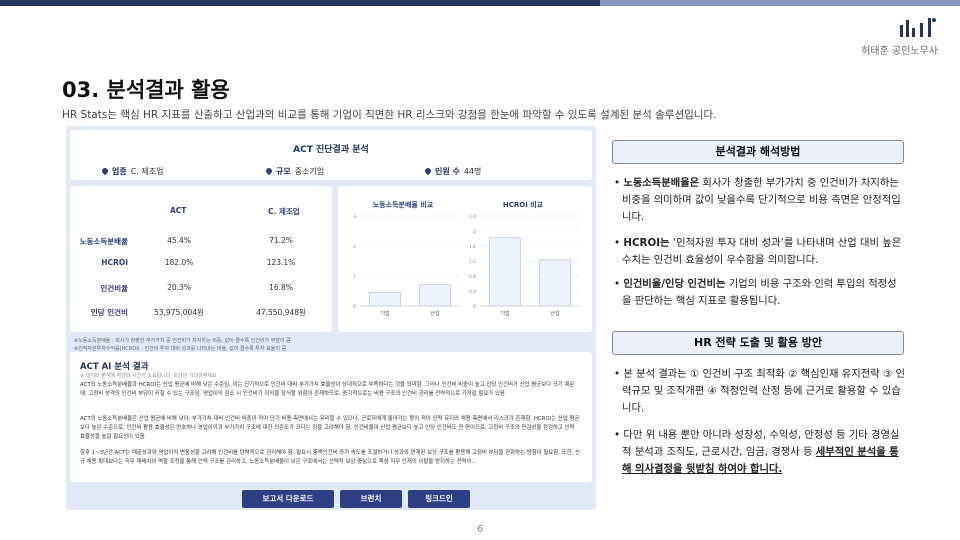 The width and height of the screenshot is (960, 540). I want to click on info-headcount: 인원 수 44명, so click(453, 171).